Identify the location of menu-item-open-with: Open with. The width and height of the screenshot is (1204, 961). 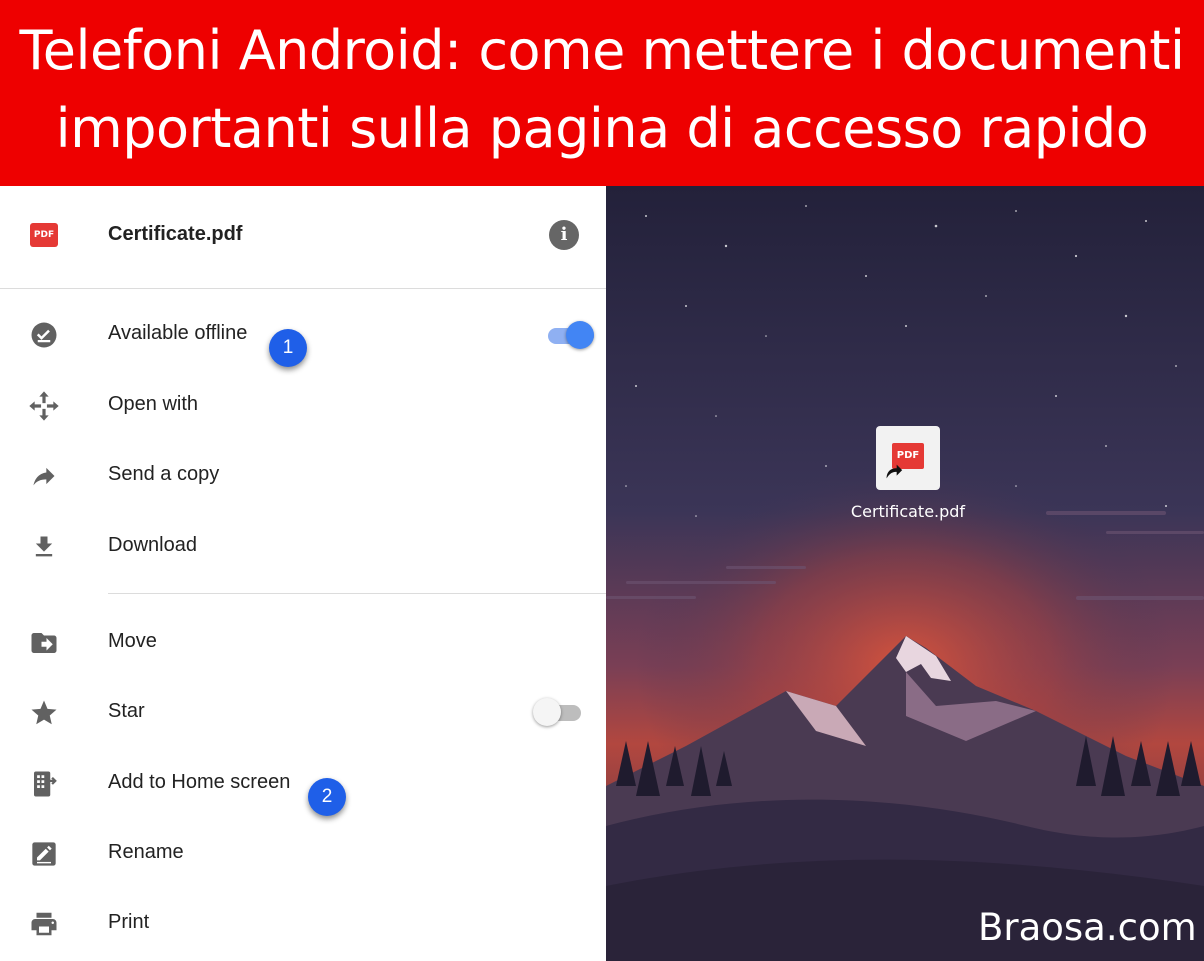
(303, 406).